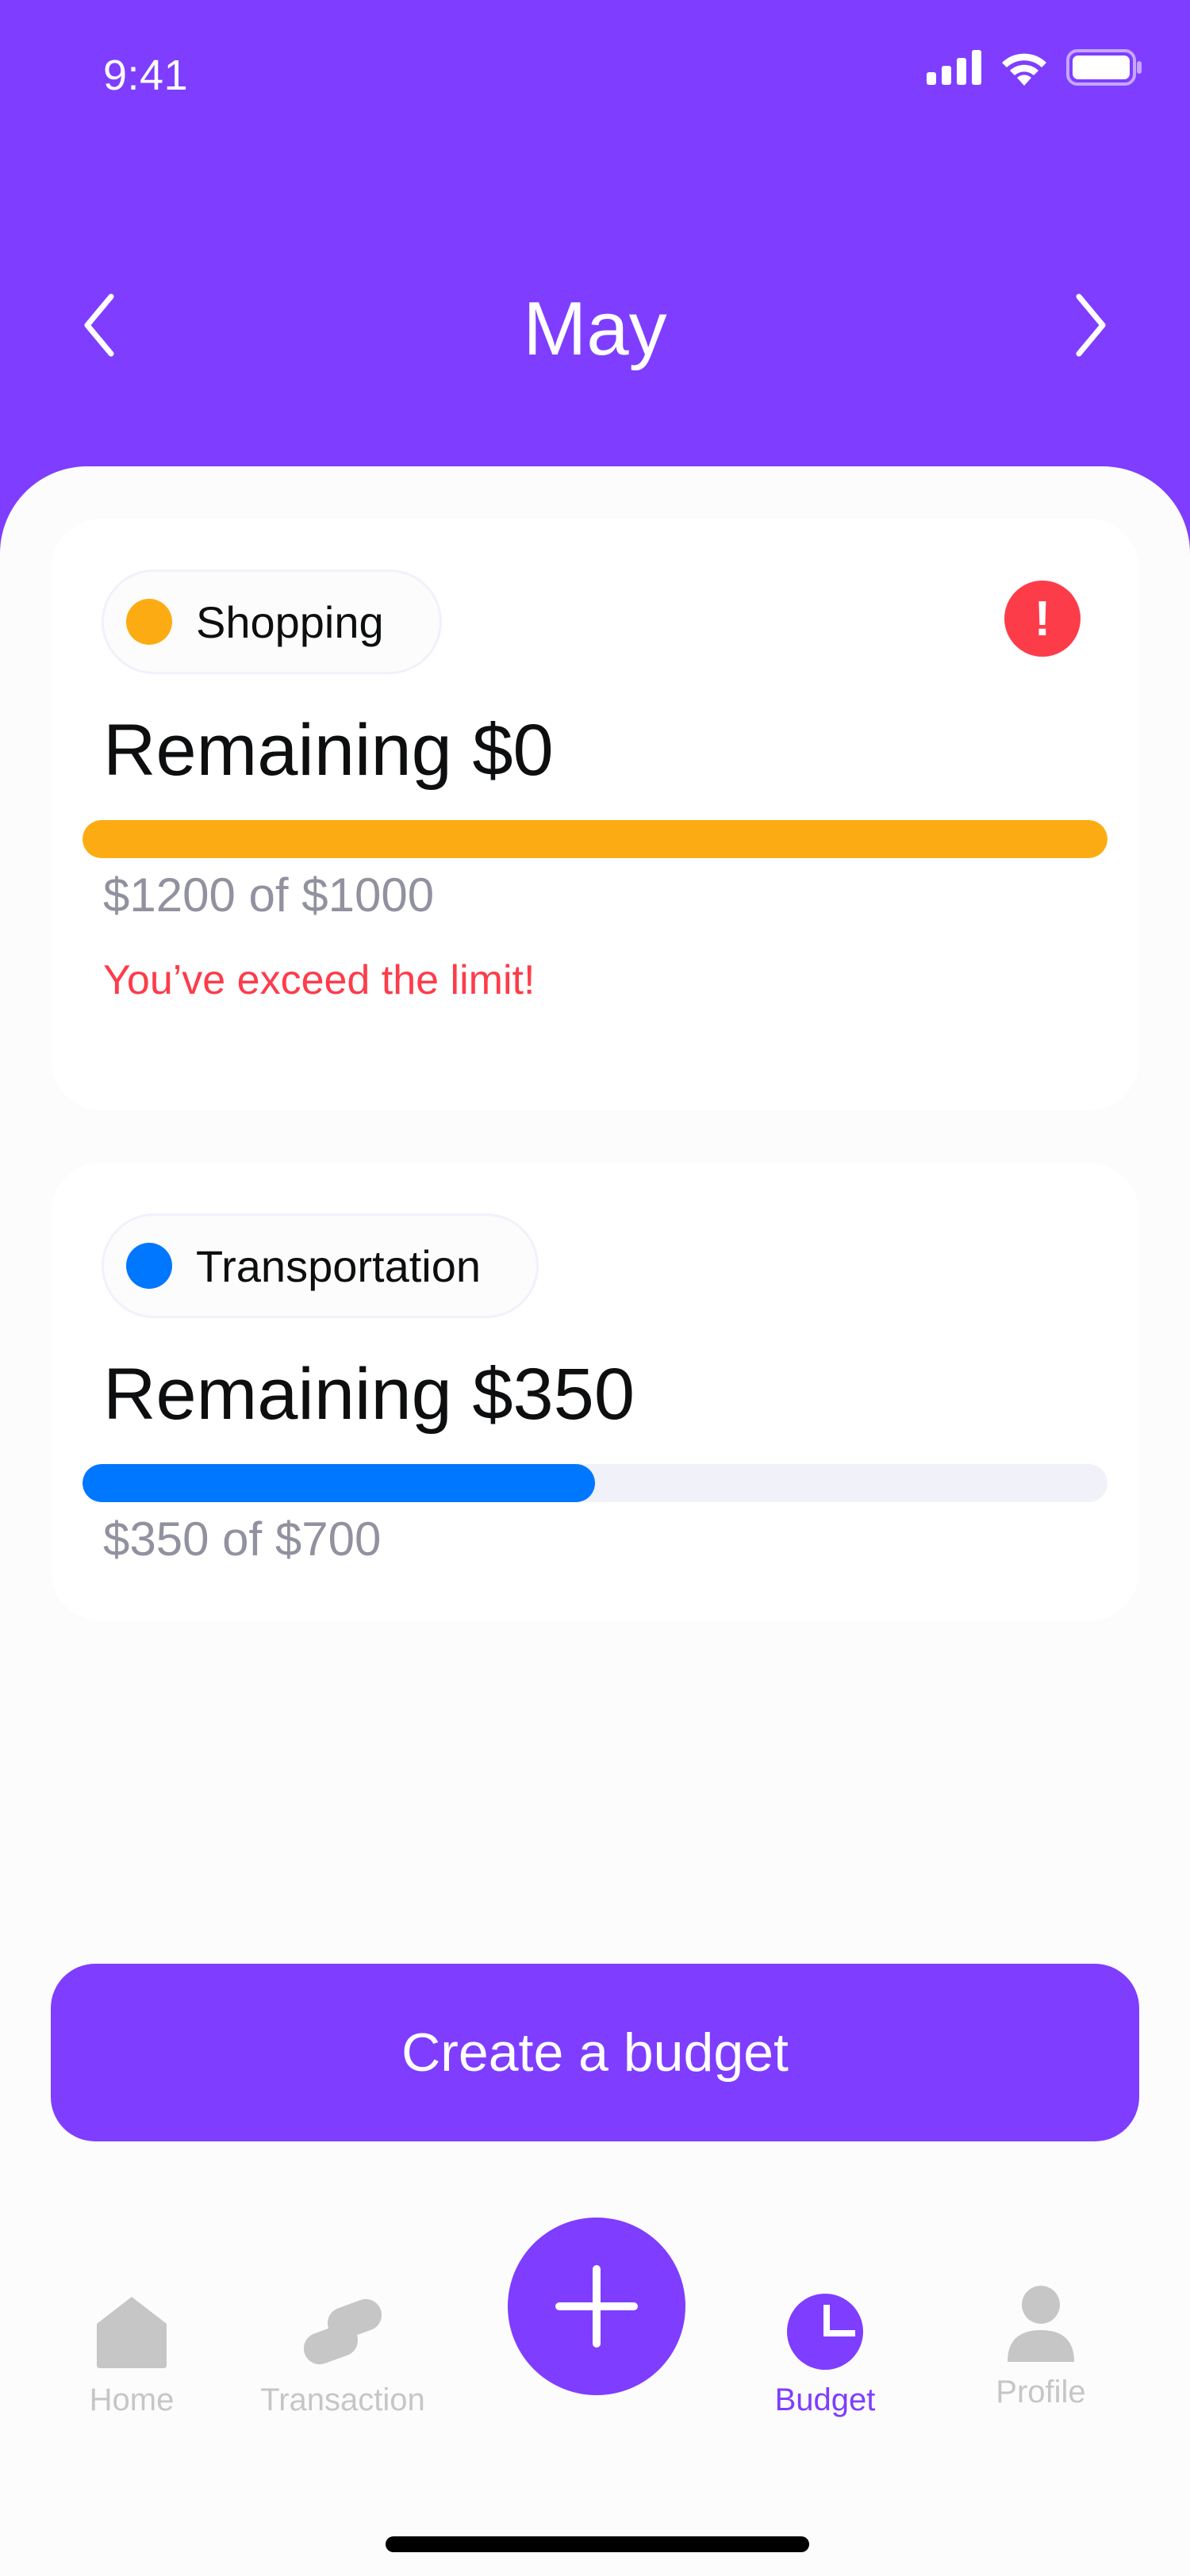 This screenshot has width=1190, height=2576. Describe the element at coordinates (595, 2053) in the screenshot. I see `create-budget-button: Create a budget` at that location.